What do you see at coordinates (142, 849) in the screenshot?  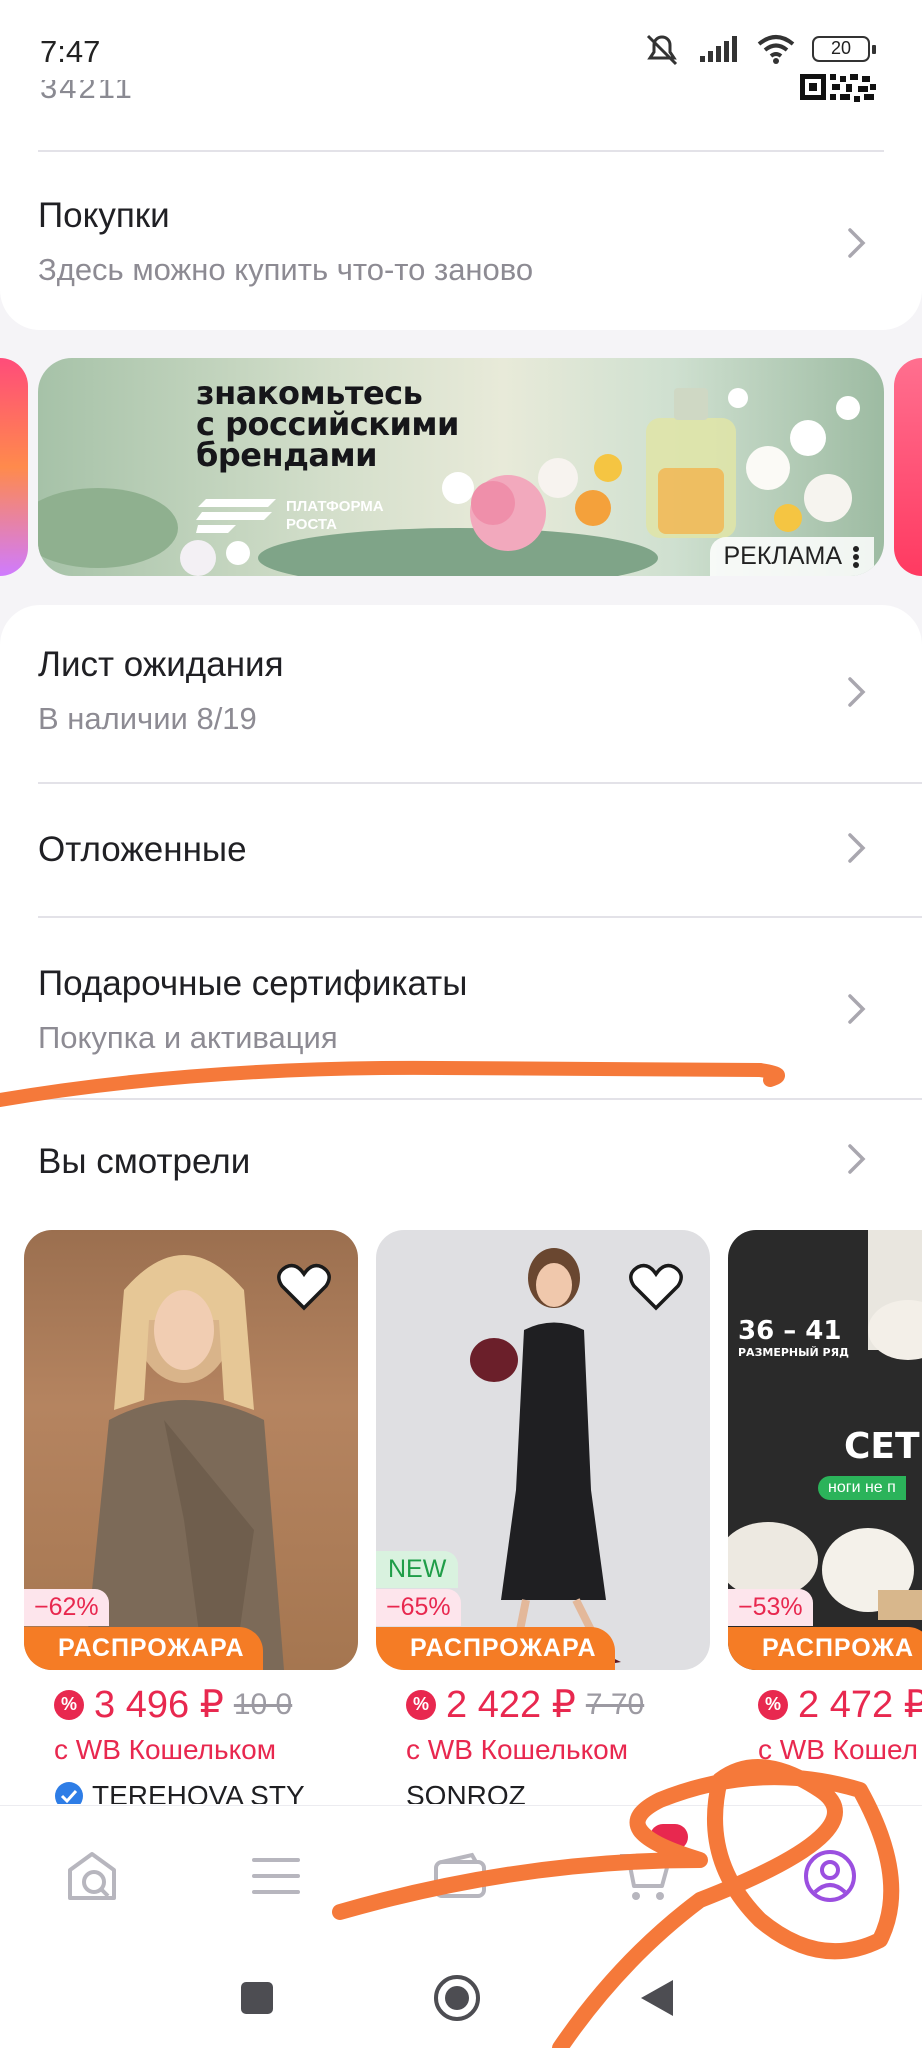 I see `deferred-title: Отложенные` at bounding box center [142, 849].